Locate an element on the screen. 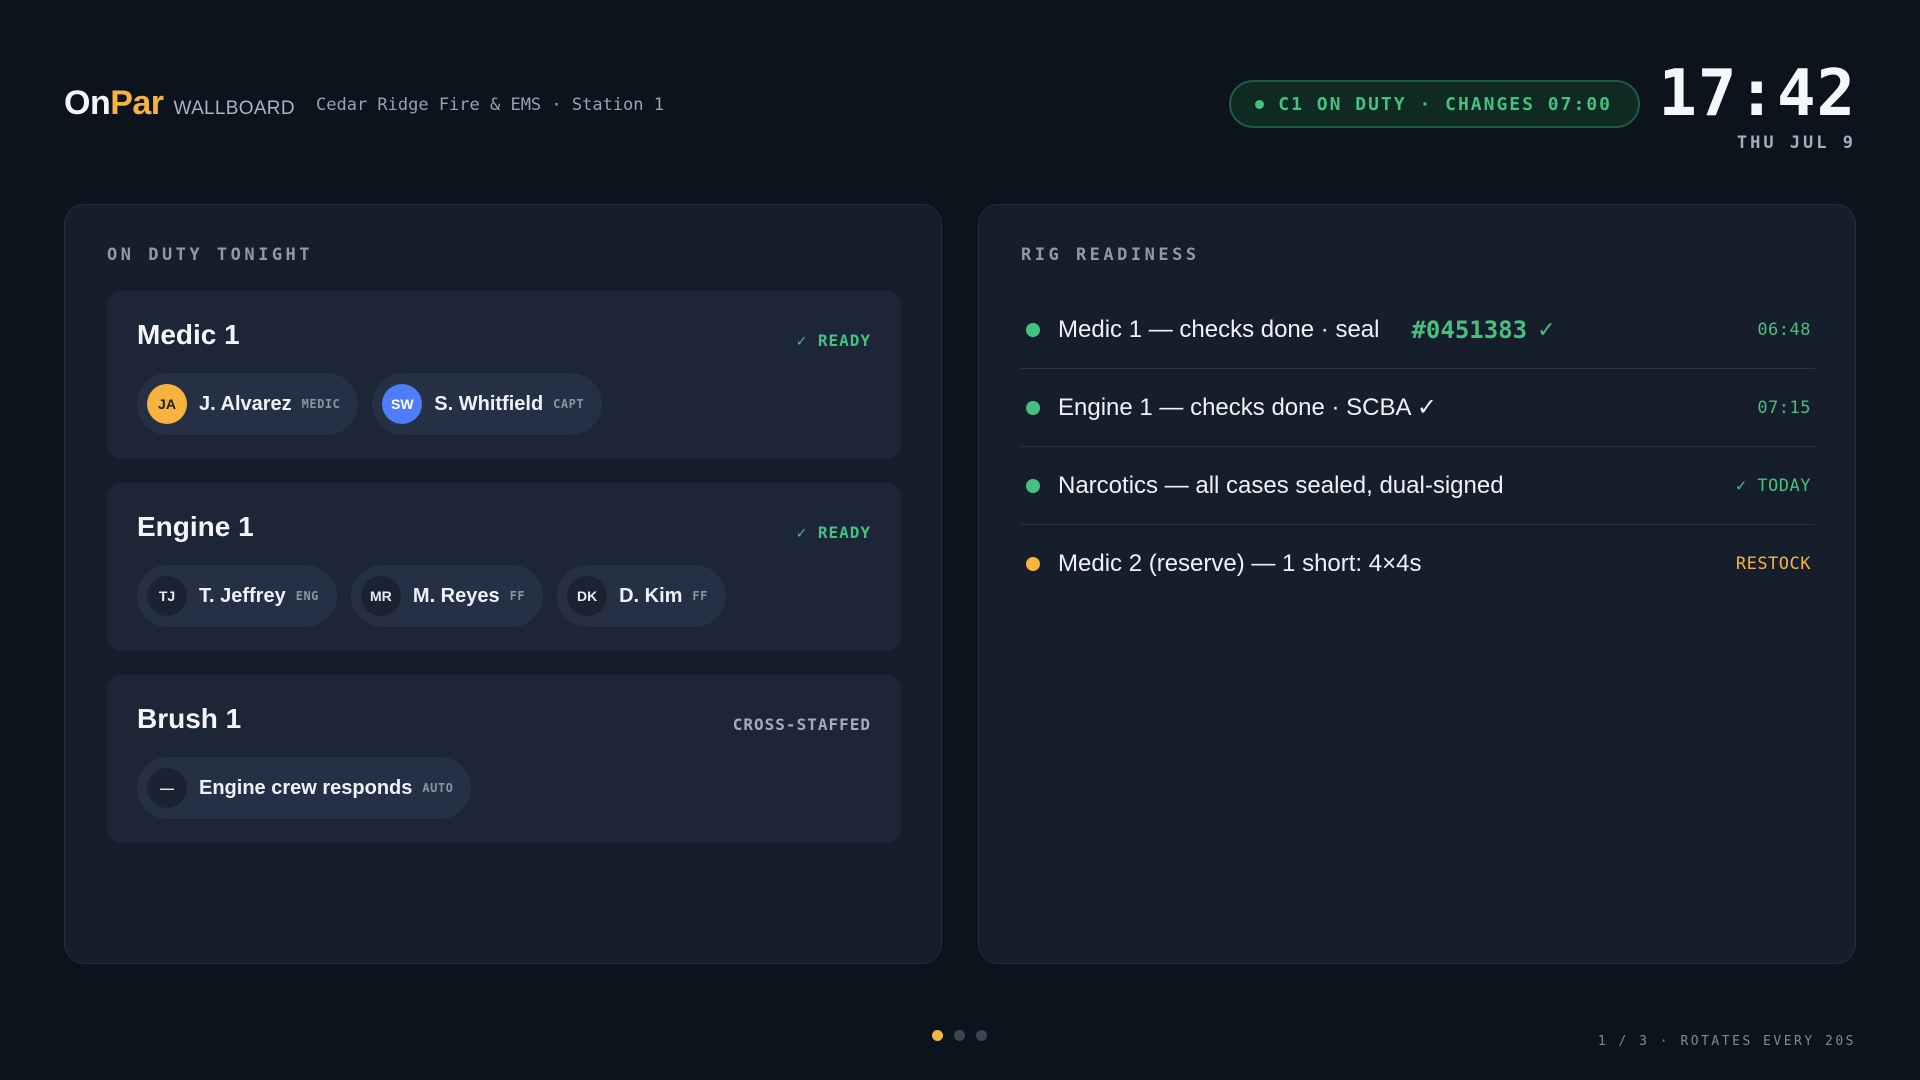 The width and height of the screenshot is (1920, 1080). page-indicator is located at coordinates (959, 1035).